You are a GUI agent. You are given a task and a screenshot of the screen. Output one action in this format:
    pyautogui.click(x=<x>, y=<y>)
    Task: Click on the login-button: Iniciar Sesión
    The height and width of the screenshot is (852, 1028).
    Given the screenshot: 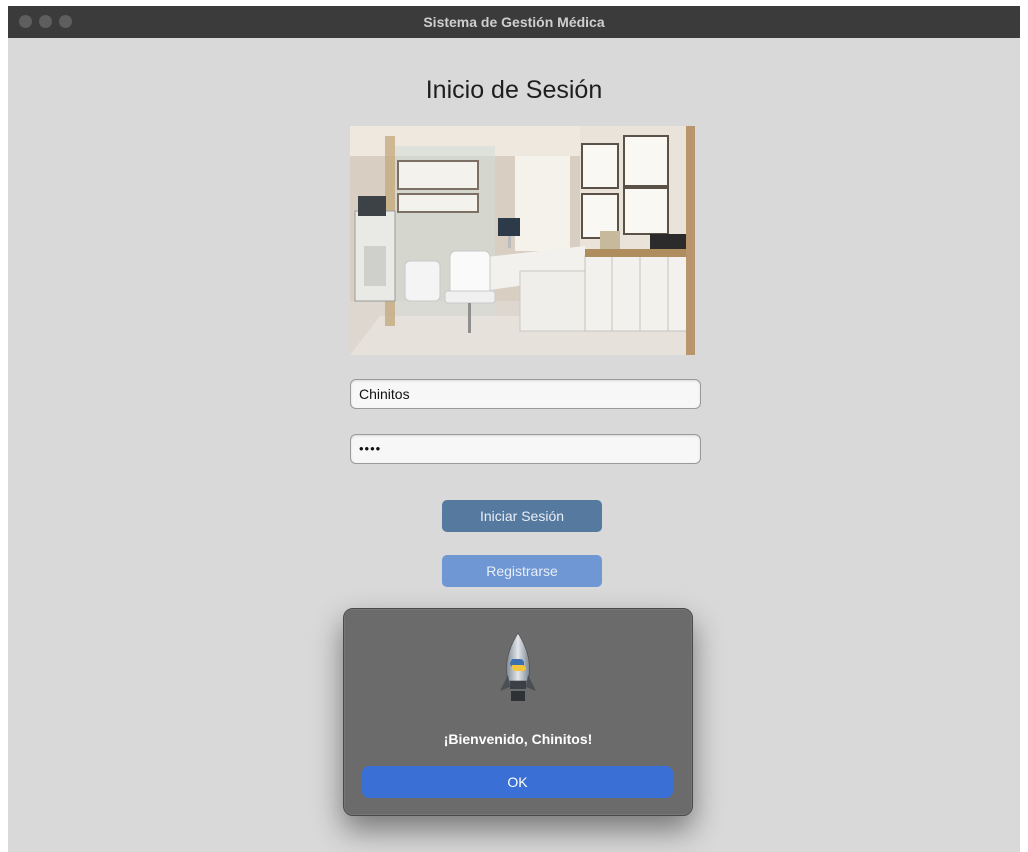 What is the action you would take?
    pyautogui.click(x=522, y=516)
    